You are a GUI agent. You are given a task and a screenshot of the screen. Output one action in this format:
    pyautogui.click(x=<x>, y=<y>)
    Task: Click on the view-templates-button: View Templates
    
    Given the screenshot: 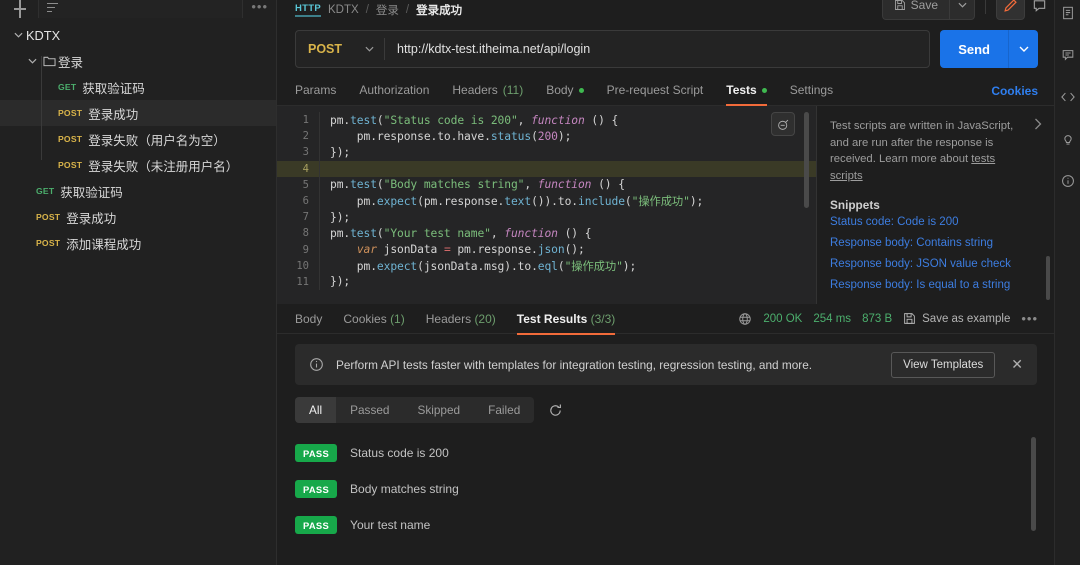 What is the action you would take?
    pyautogui.click(x=943, y=364)
    